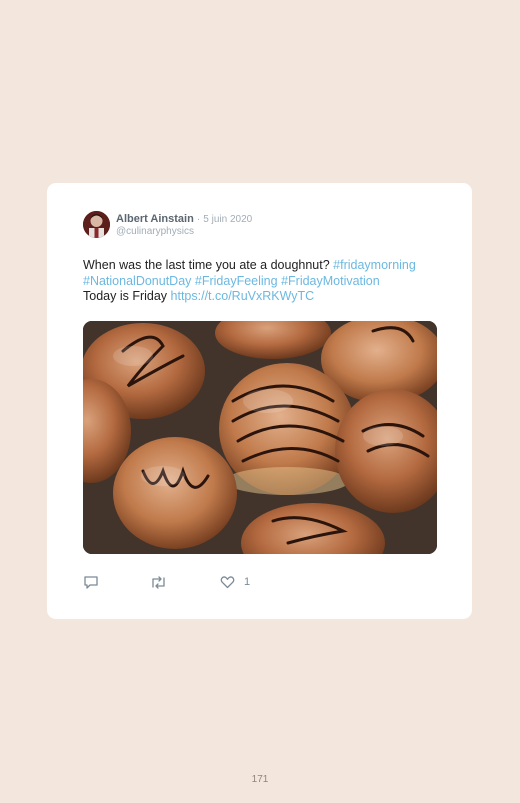  What do you see at coordinates (183, 582) in the screenshot?
I see `tweet-actions: 1` at bounding box center [183, 582].